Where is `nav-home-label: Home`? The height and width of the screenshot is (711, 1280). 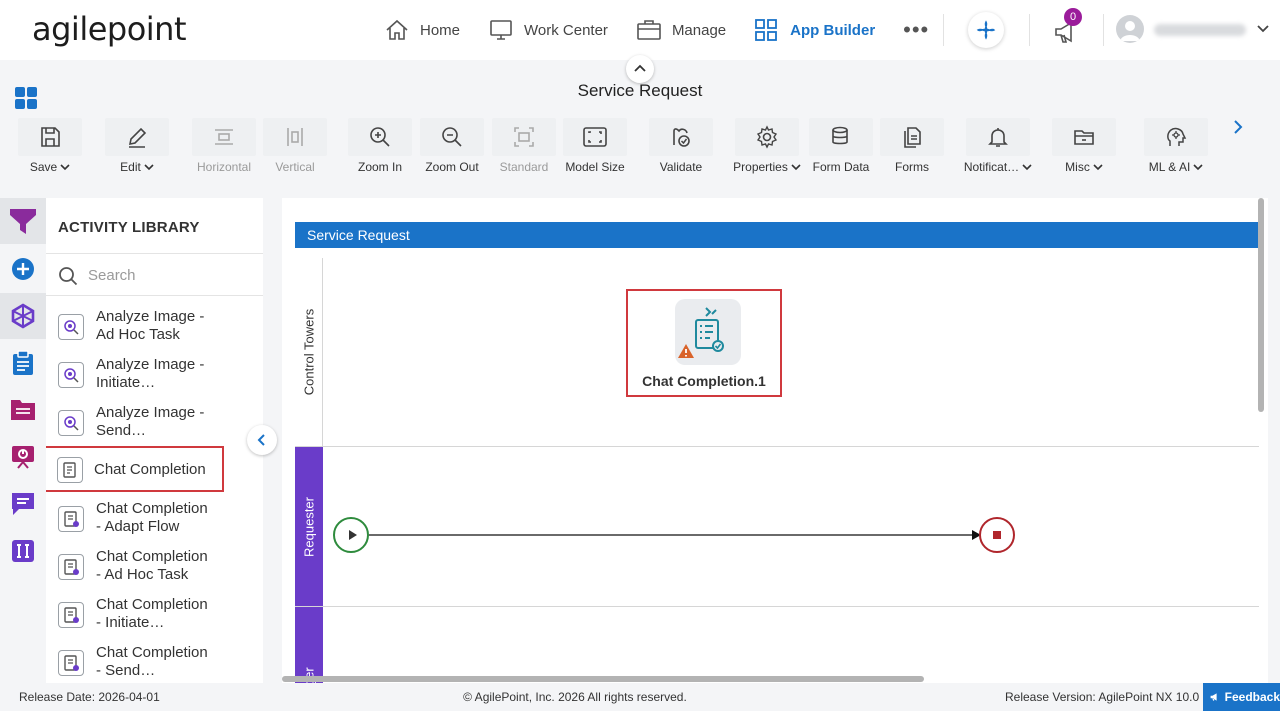
nav-home-label: Home is located at coordinates (440, 30).